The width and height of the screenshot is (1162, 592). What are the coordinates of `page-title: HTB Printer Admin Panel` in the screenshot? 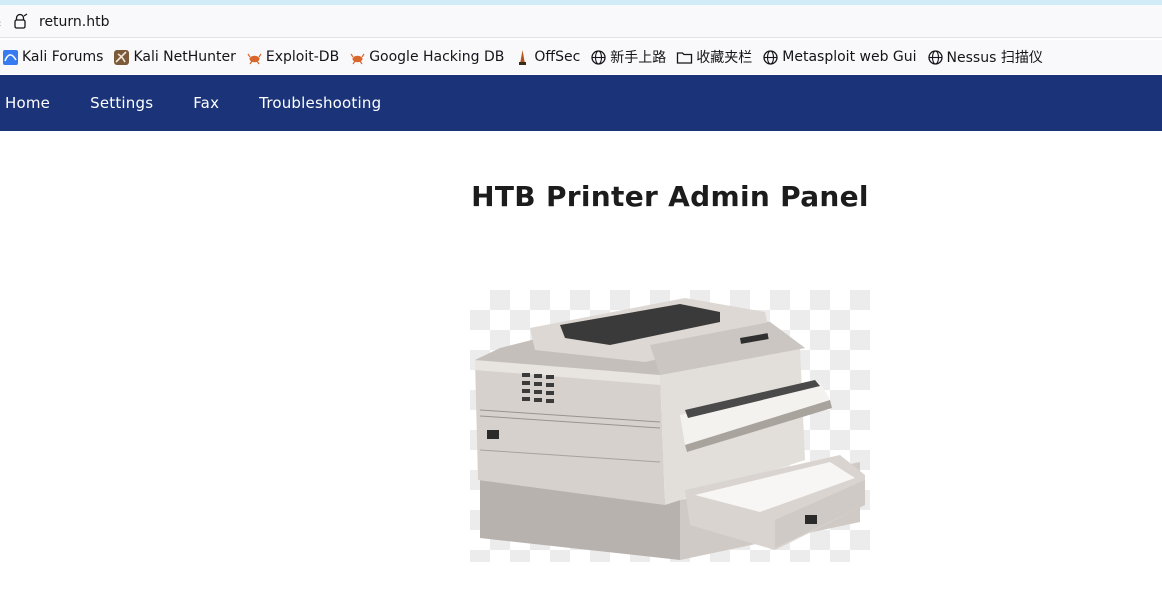 It's located at (670, 196).